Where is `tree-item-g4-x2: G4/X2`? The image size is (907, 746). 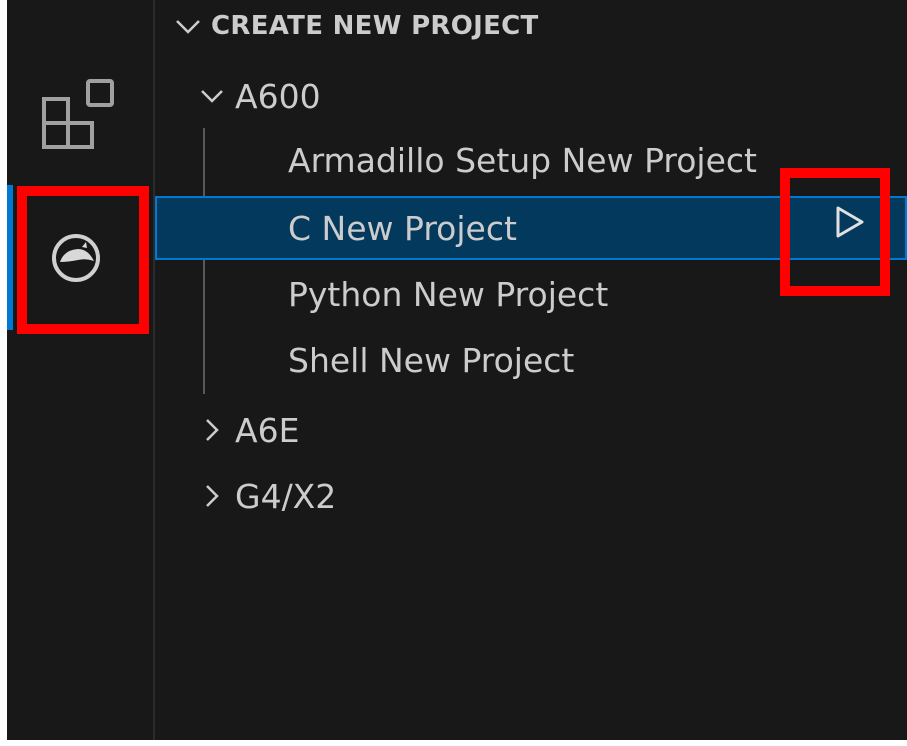 tree-item-g4-x2: G4/X2 is located at coordinates (531, 496).